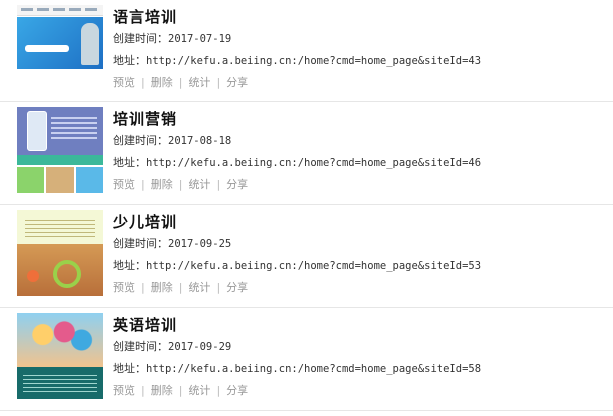 This screenshot has width=613, height=416. Describe the element at coordinates (145, 119) in the screenshot. I see `site-title: 培训营销` at that location.